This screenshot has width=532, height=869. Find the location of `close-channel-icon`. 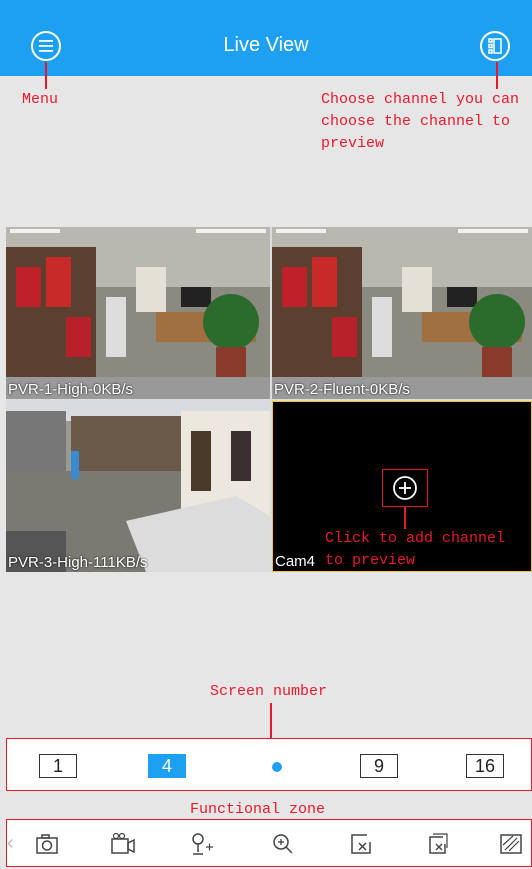

close-channel-icon is located at coordinates (361, 844).